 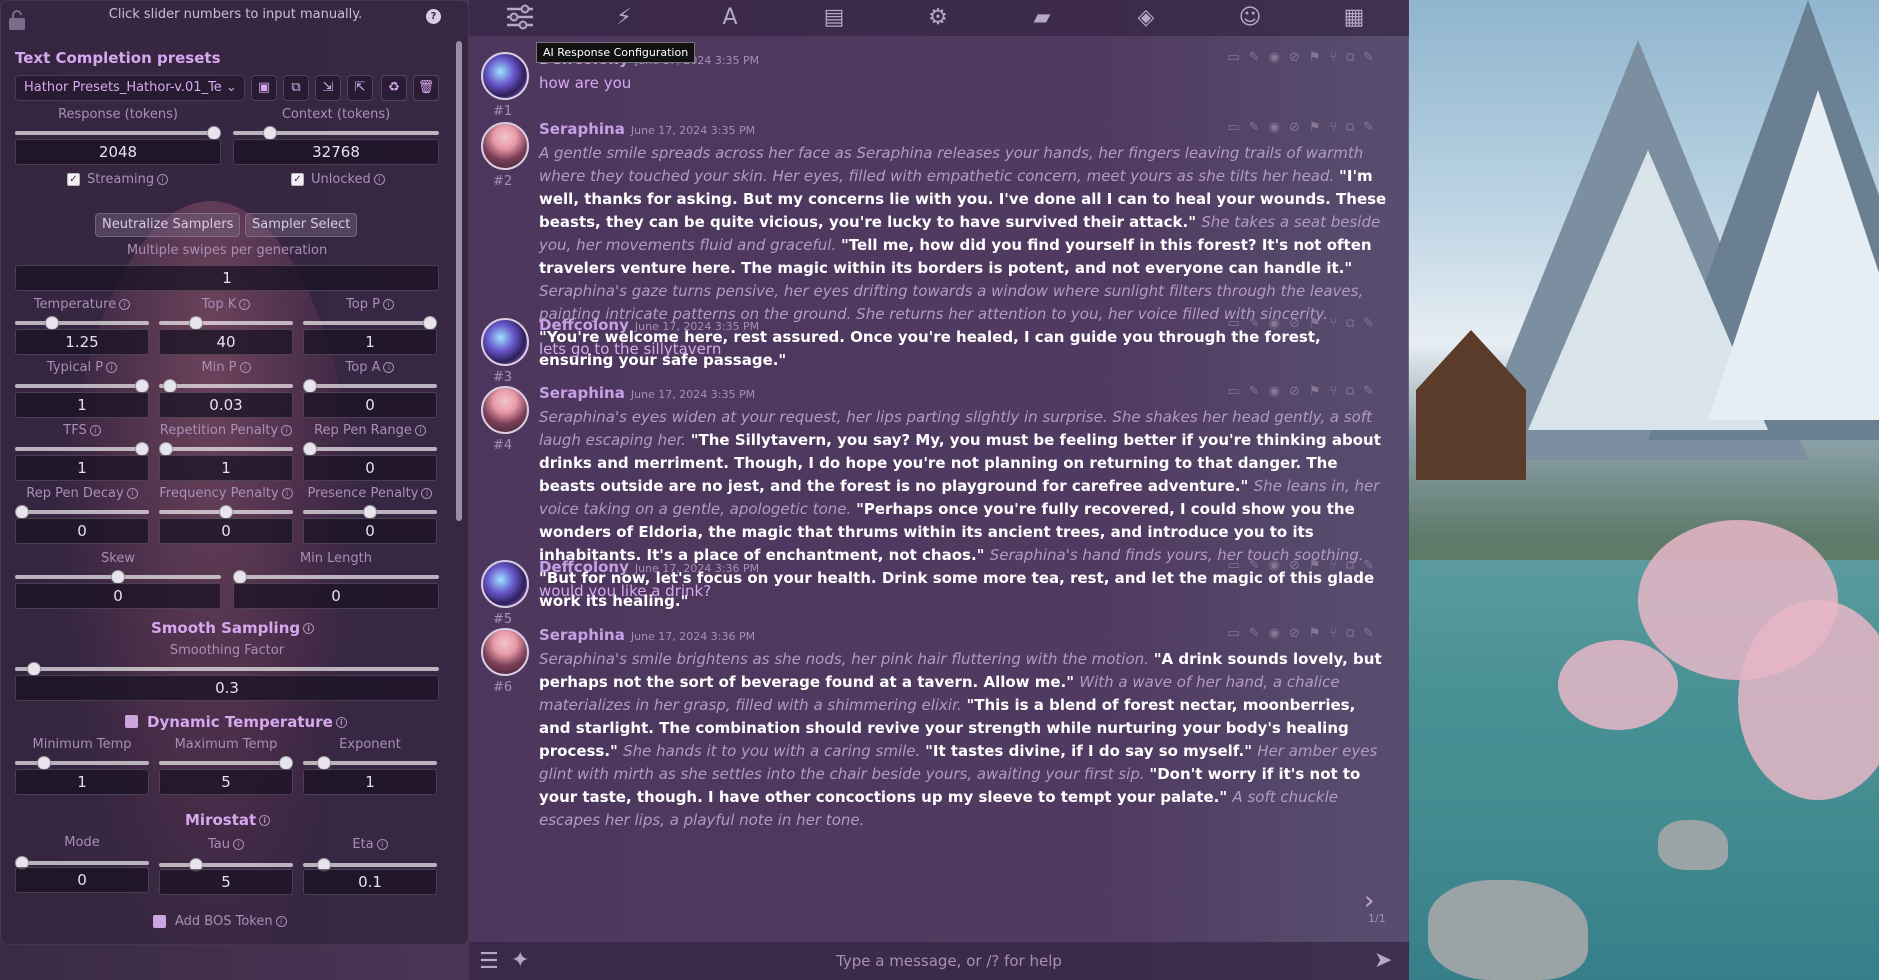 I want to click on message-input, so click(x=949, y=961).